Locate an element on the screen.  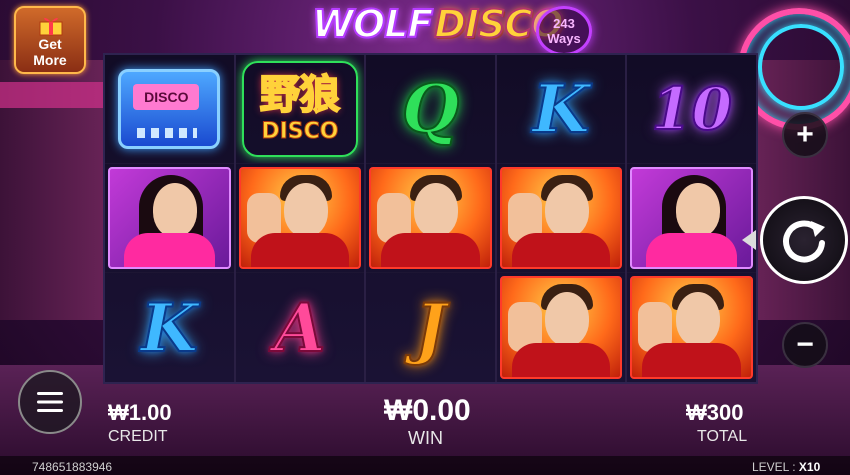
plus-icon: + is located at coordinates (805, 134).